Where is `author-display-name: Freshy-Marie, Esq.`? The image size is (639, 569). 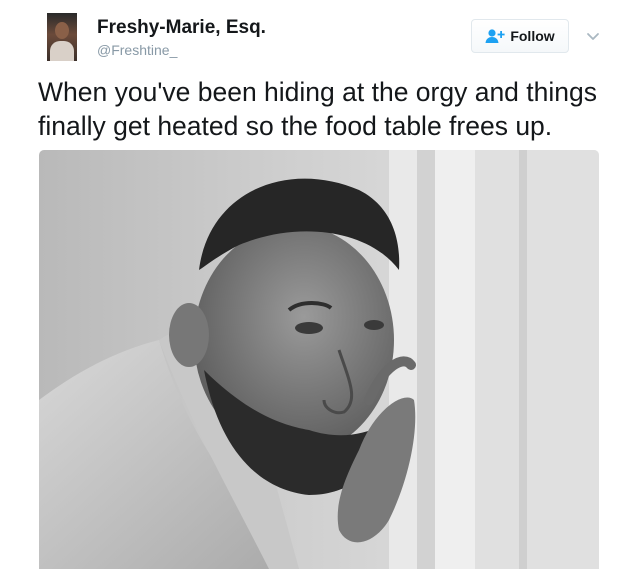
author-display-name: Freshy-Marie, Esq. is located at coordinates (181, 28).